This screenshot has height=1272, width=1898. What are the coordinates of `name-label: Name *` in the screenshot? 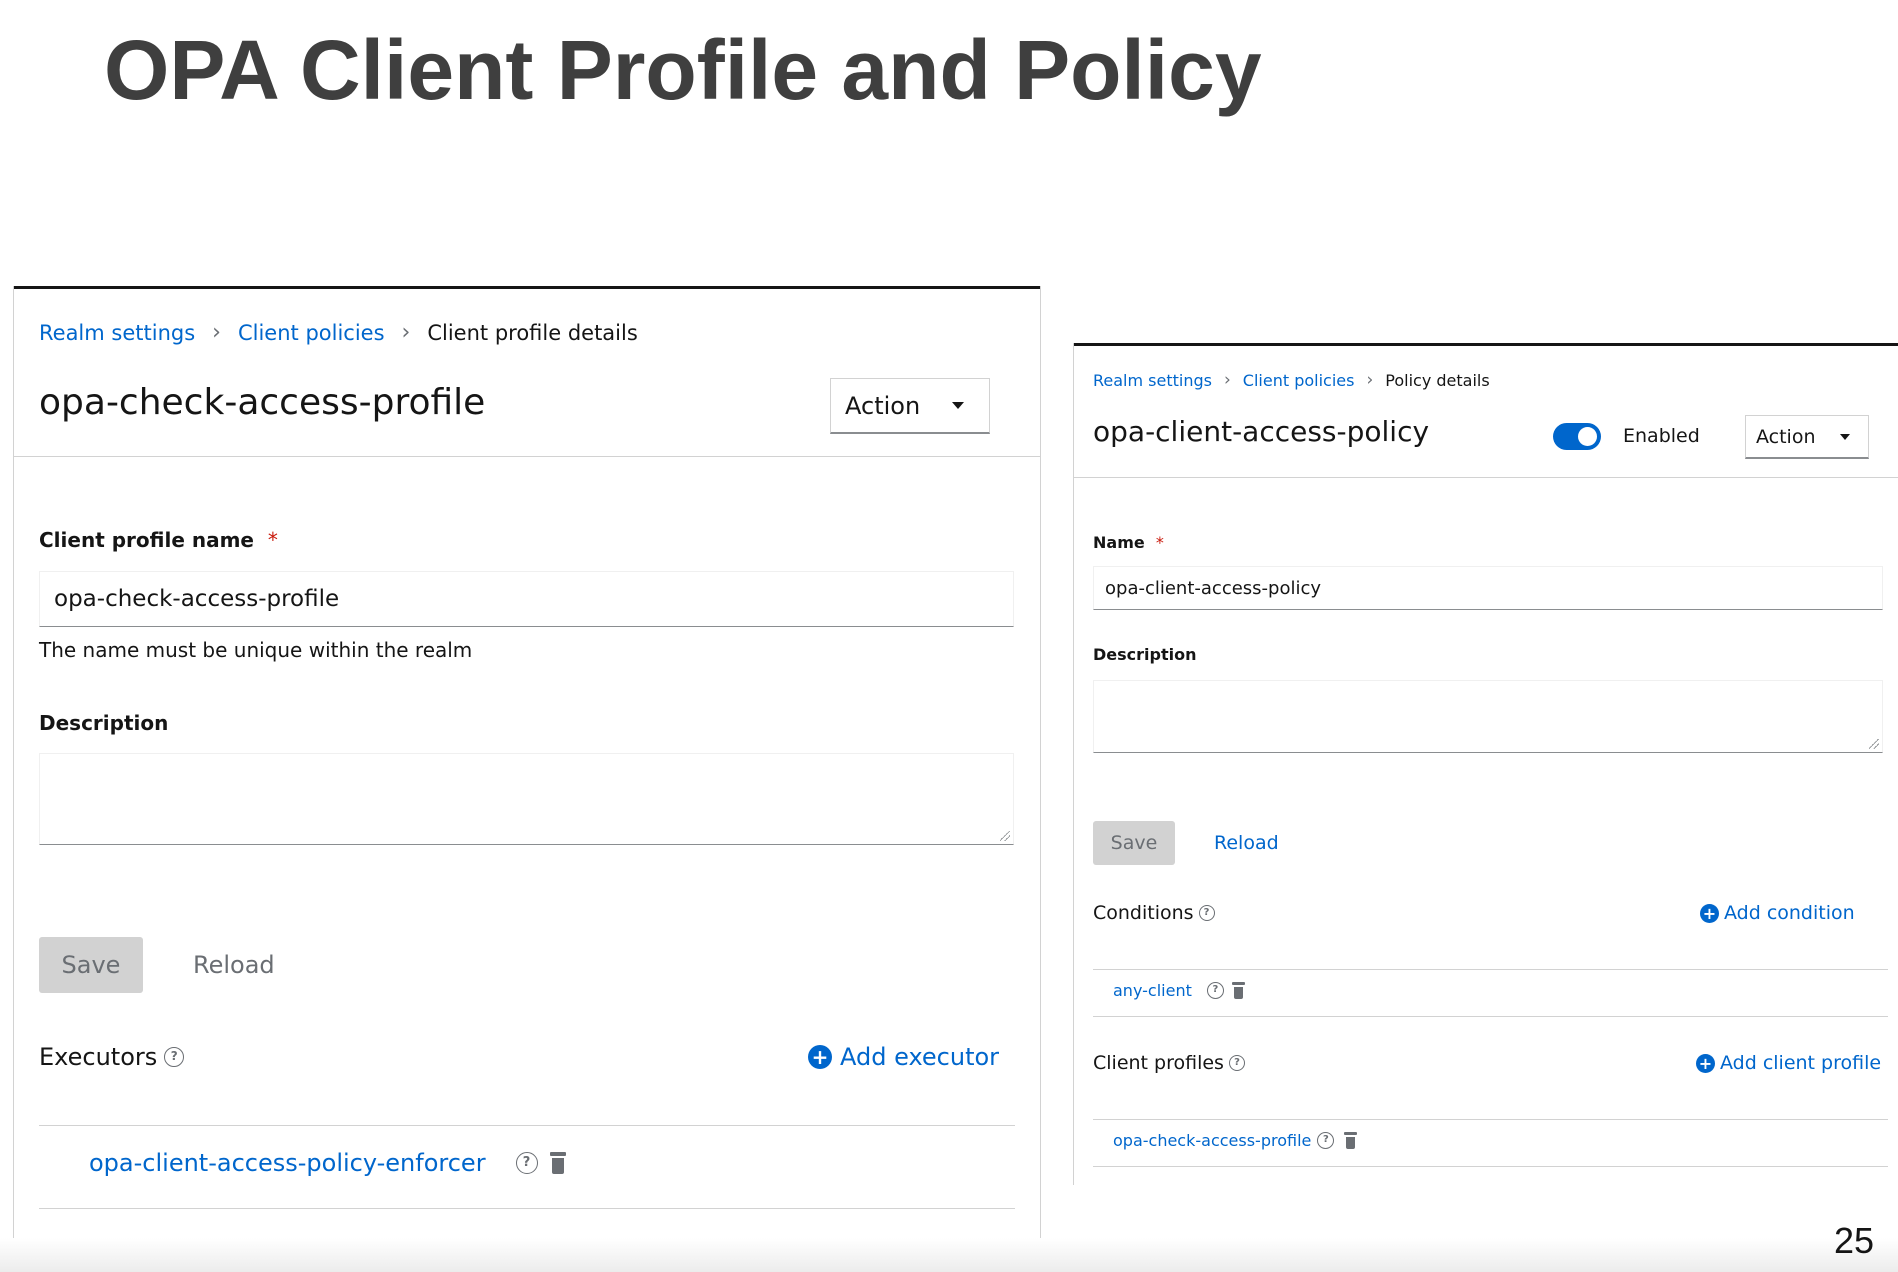 It's located at (1128, 542).